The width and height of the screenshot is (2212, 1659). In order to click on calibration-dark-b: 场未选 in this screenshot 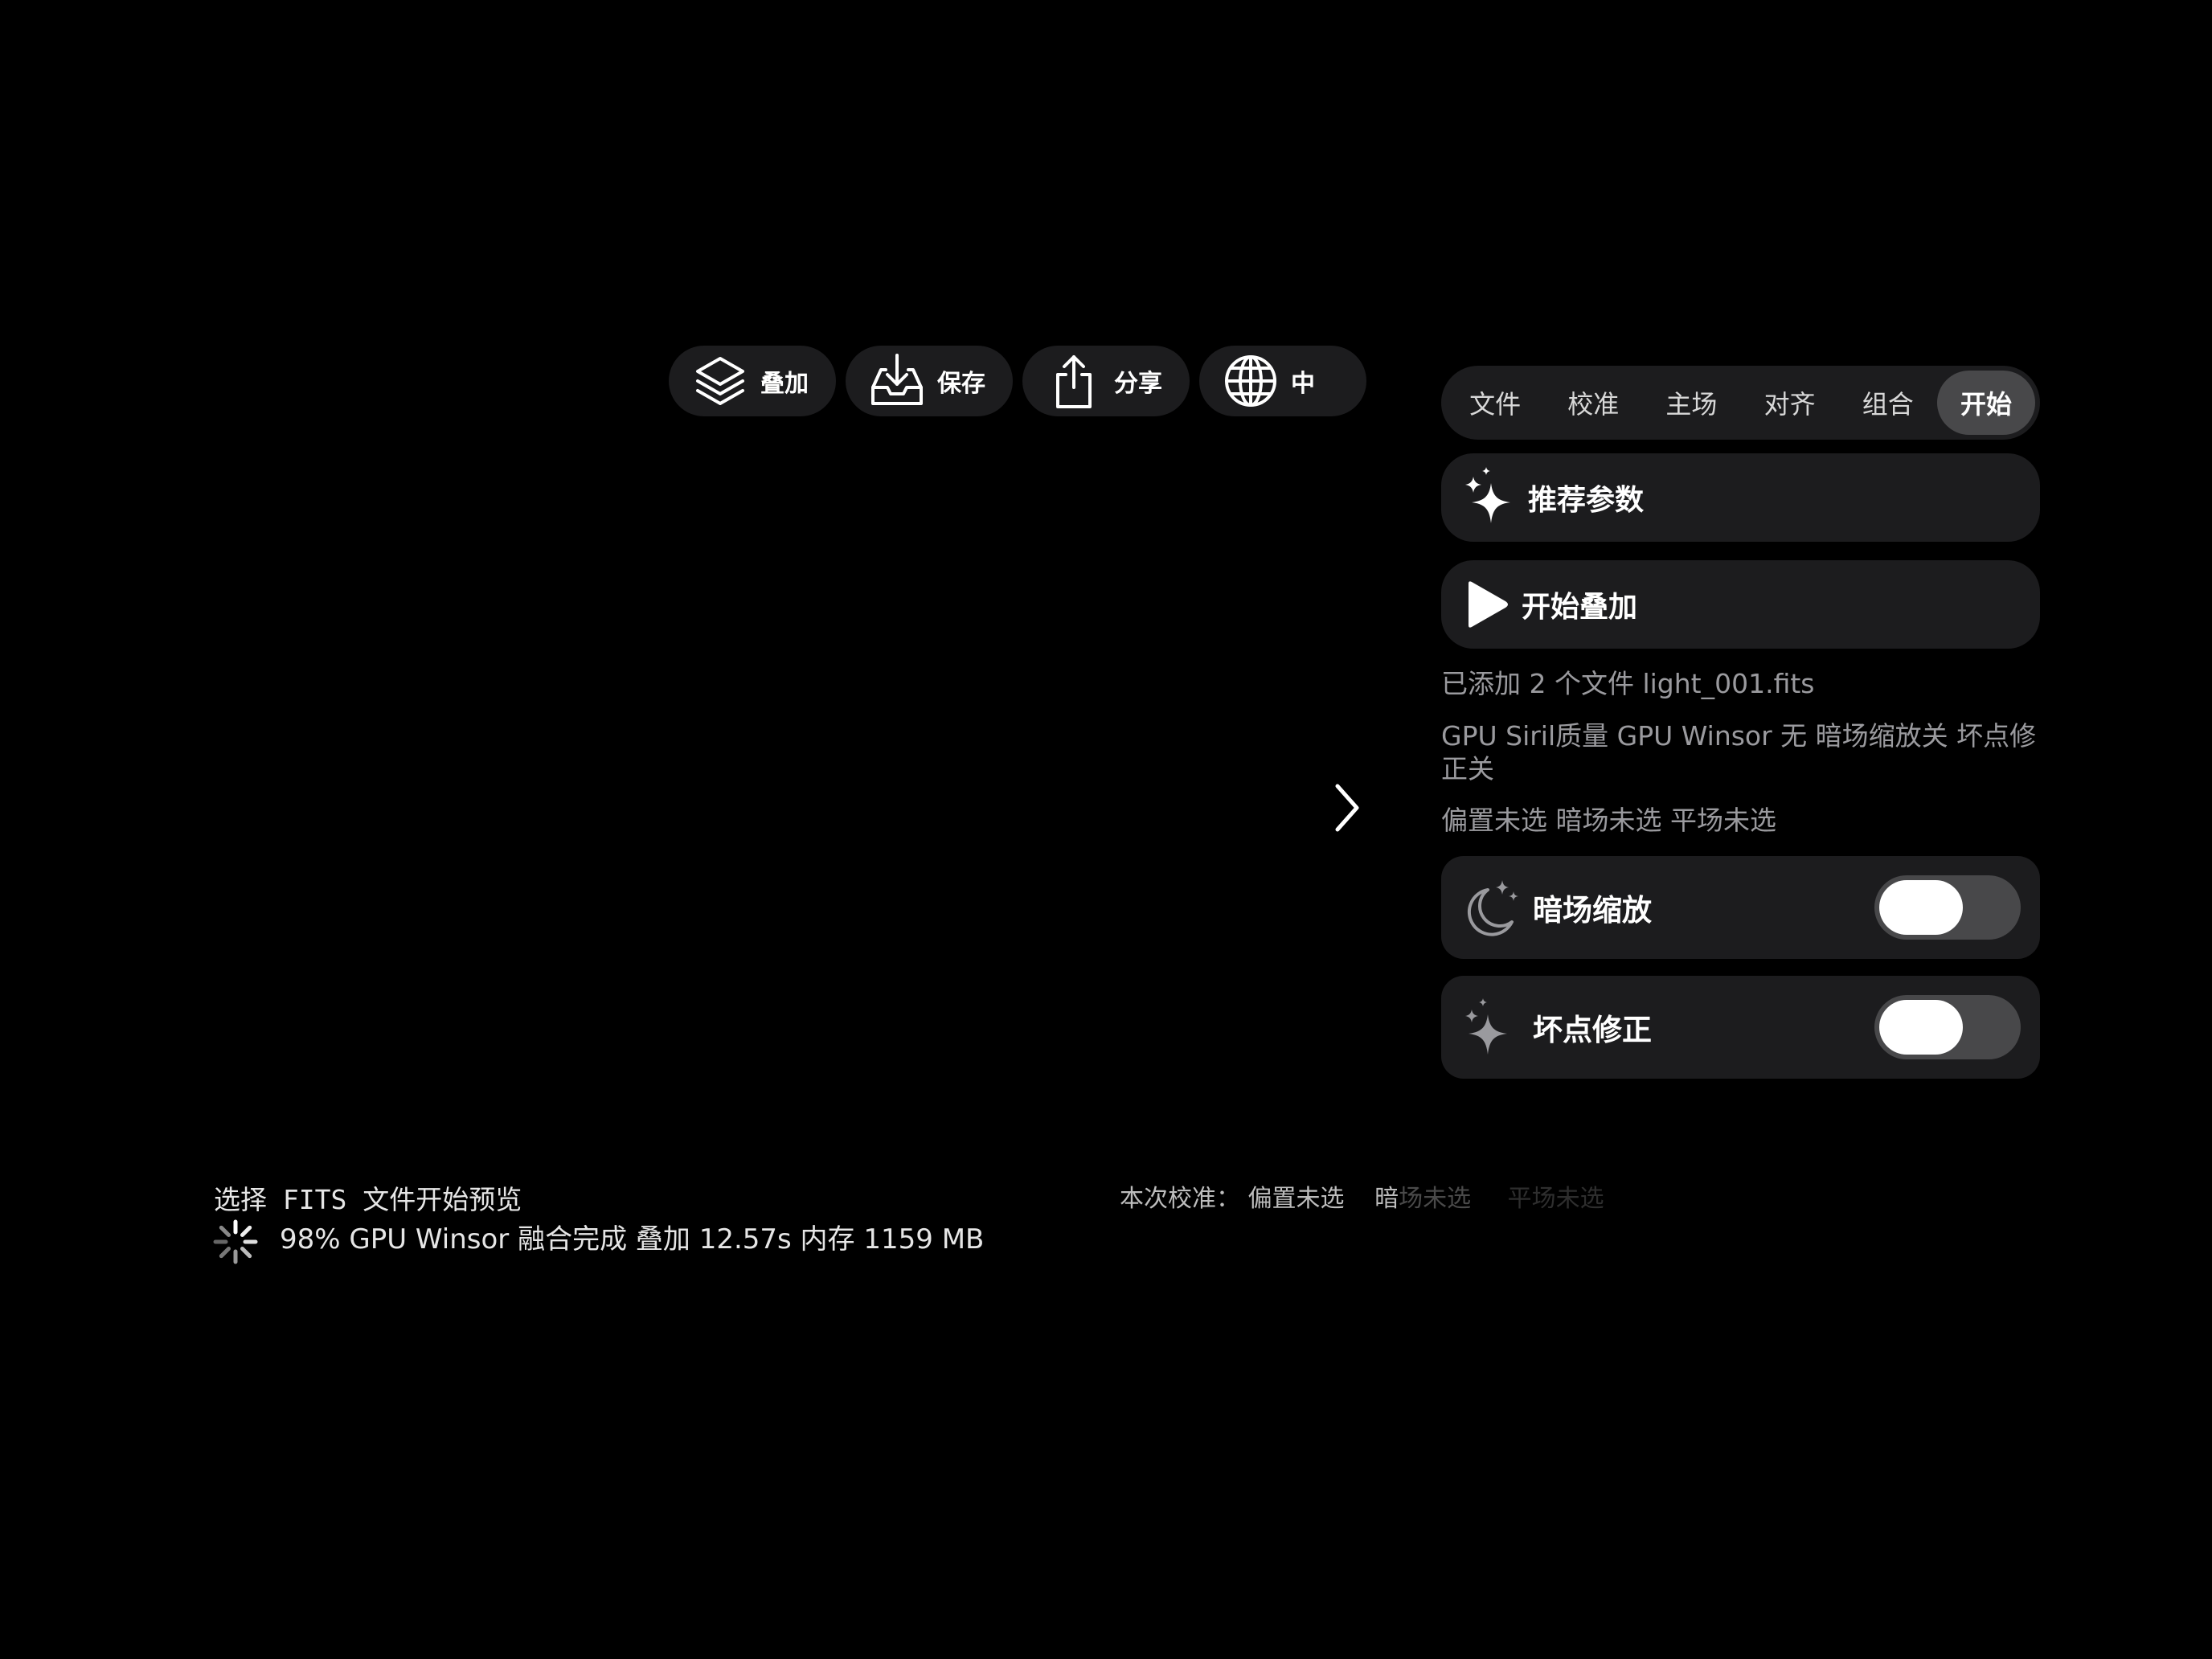, I will do `click(1435, 1199)`.